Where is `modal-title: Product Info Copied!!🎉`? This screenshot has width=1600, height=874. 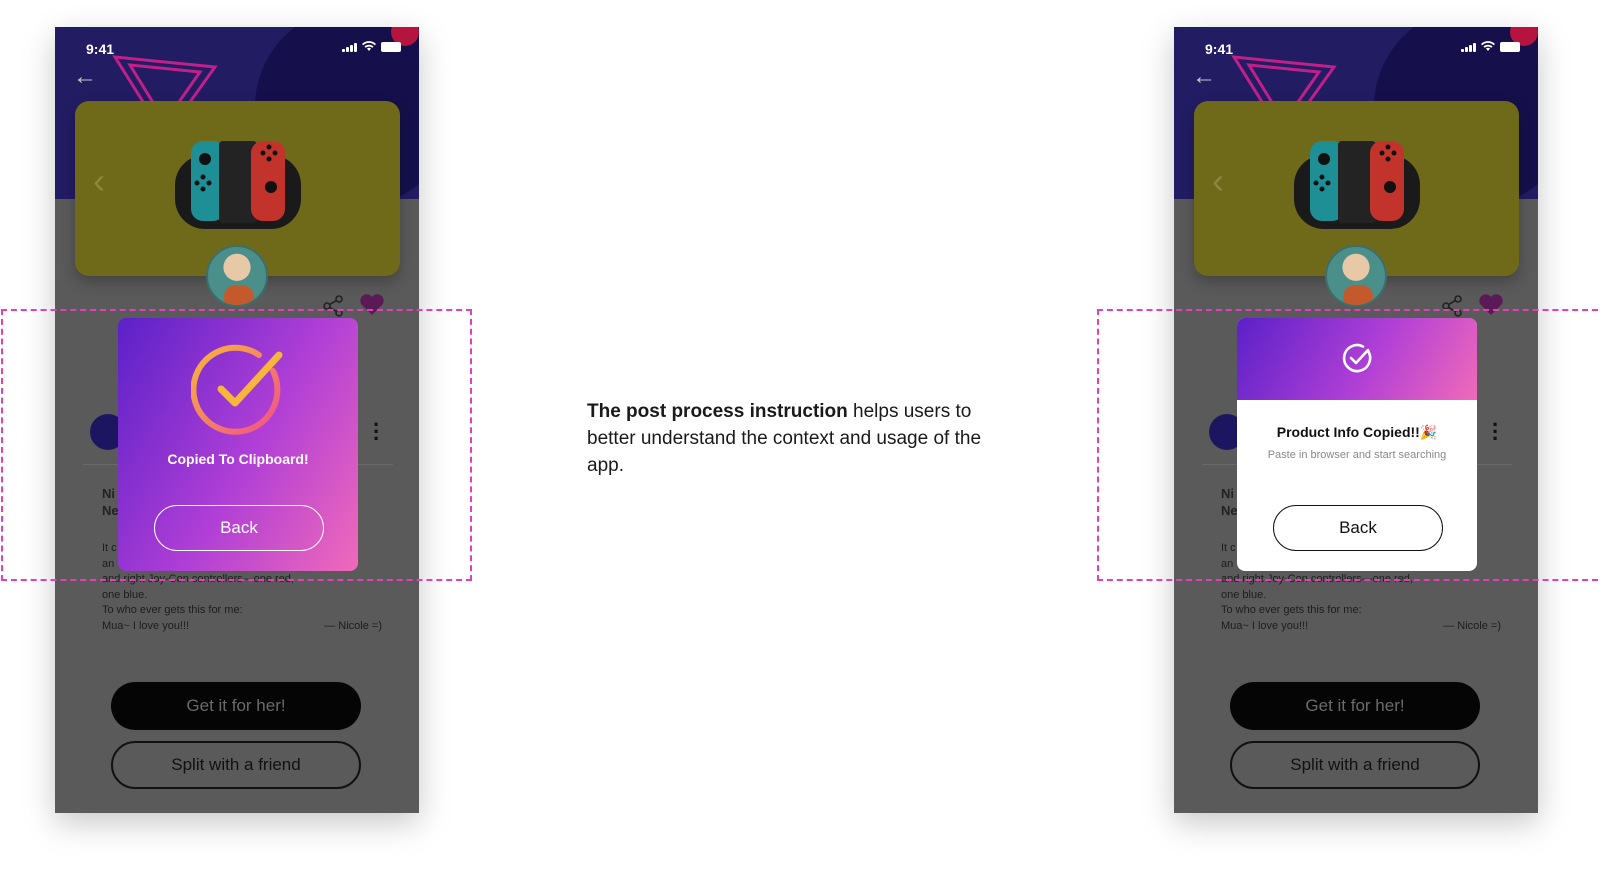 modal-title: Product Info Copied!!🎉 is located at coordinates (1357, 432).